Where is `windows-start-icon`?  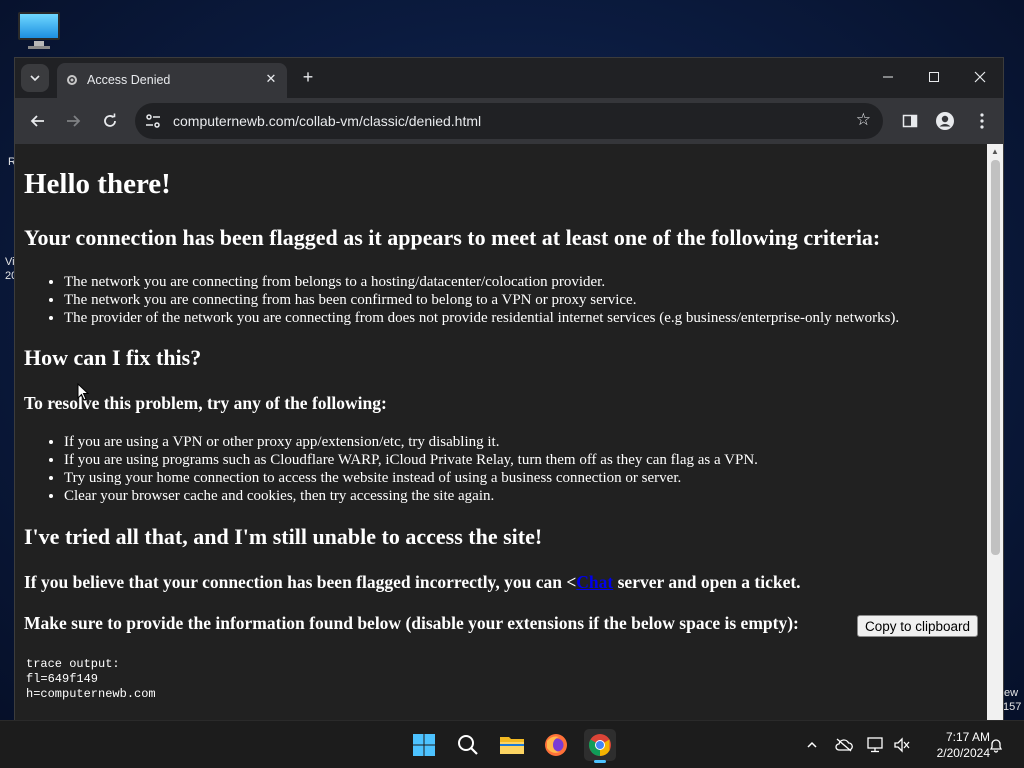 windows-start-icon is located at coordinates (424, 745).